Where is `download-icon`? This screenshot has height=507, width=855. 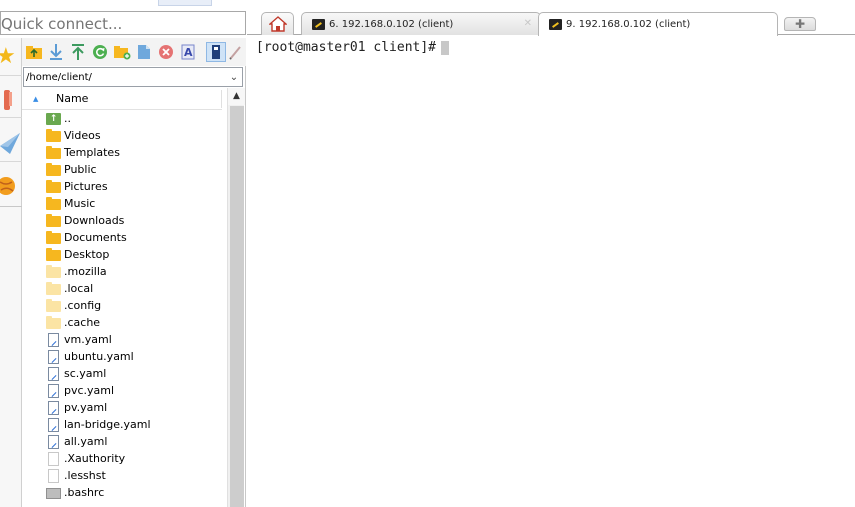
download-icon is located at coordinates (56, 52).